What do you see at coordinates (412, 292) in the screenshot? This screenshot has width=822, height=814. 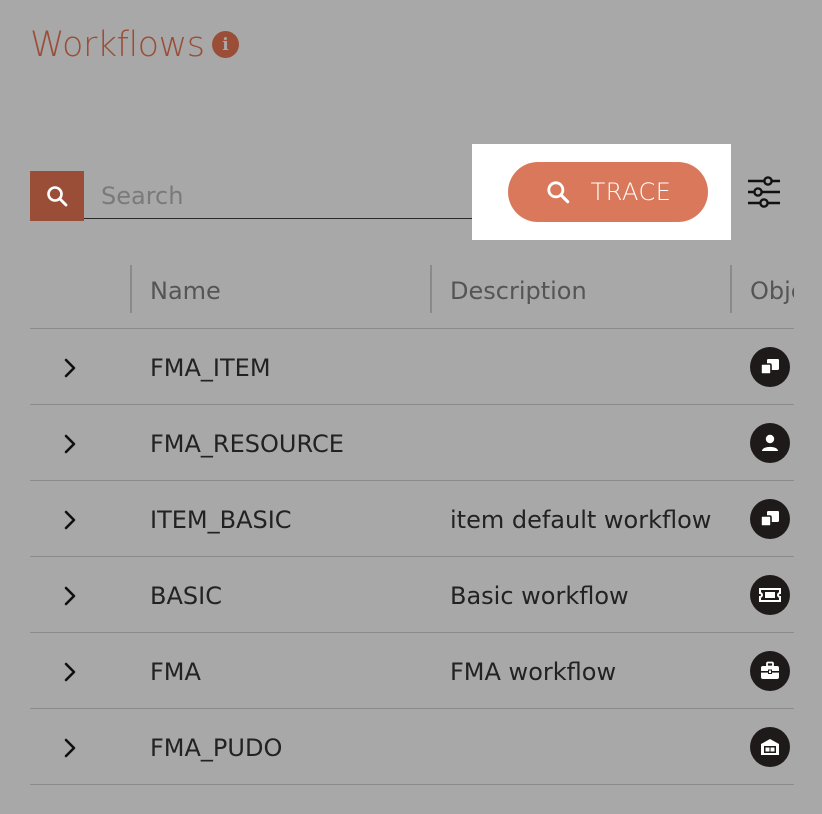 I see `table-header: Name Description Obje` at bounding box center [412, 292].